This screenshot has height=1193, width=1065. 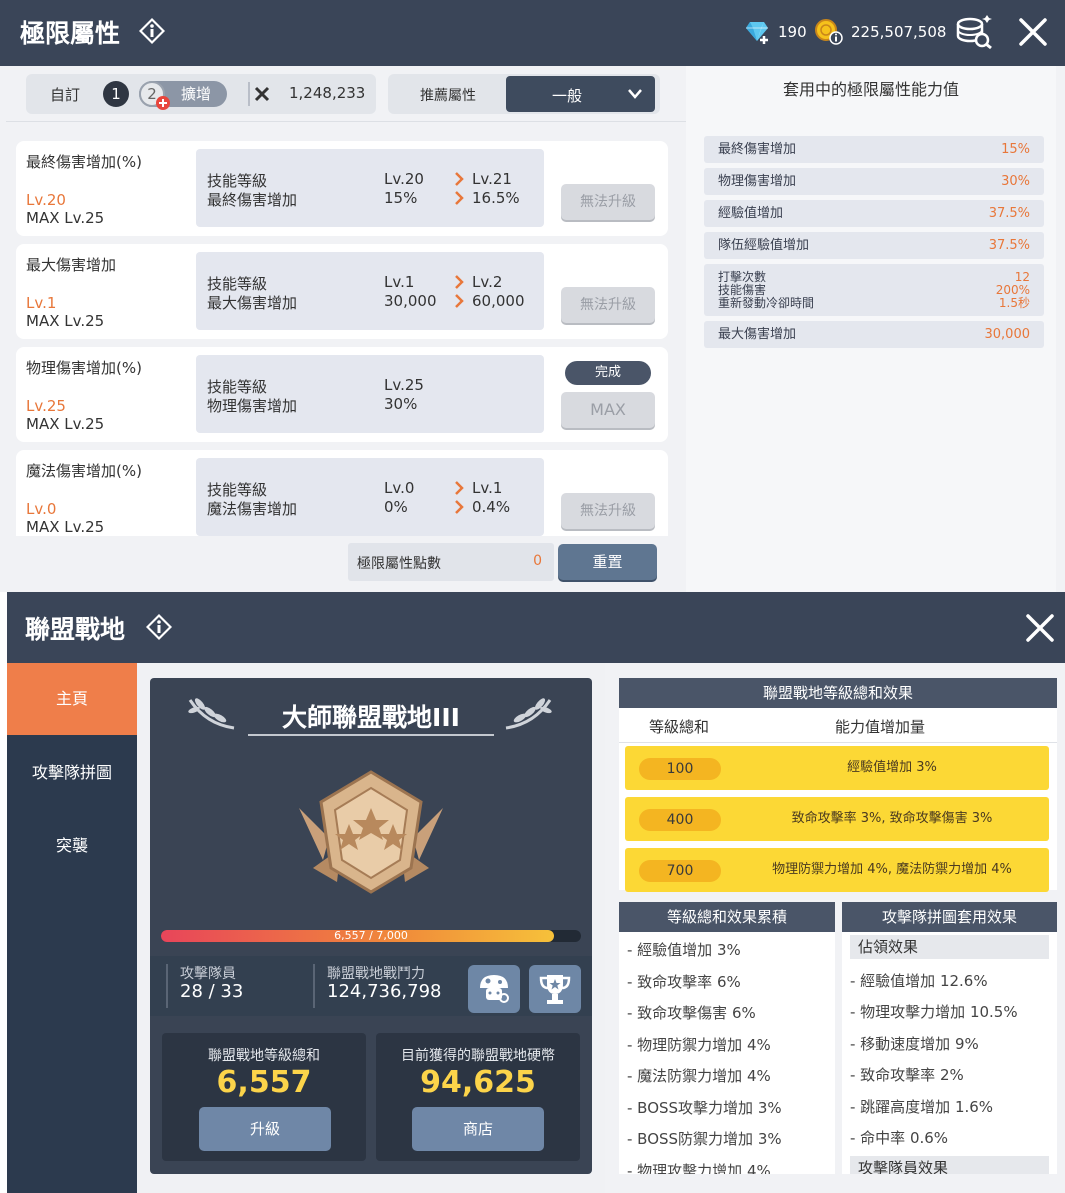 What do you see at coordinates (75, 629) in the screenshot?
I see `page-title: 聯盟戰地` at bounding box center [75, 629].